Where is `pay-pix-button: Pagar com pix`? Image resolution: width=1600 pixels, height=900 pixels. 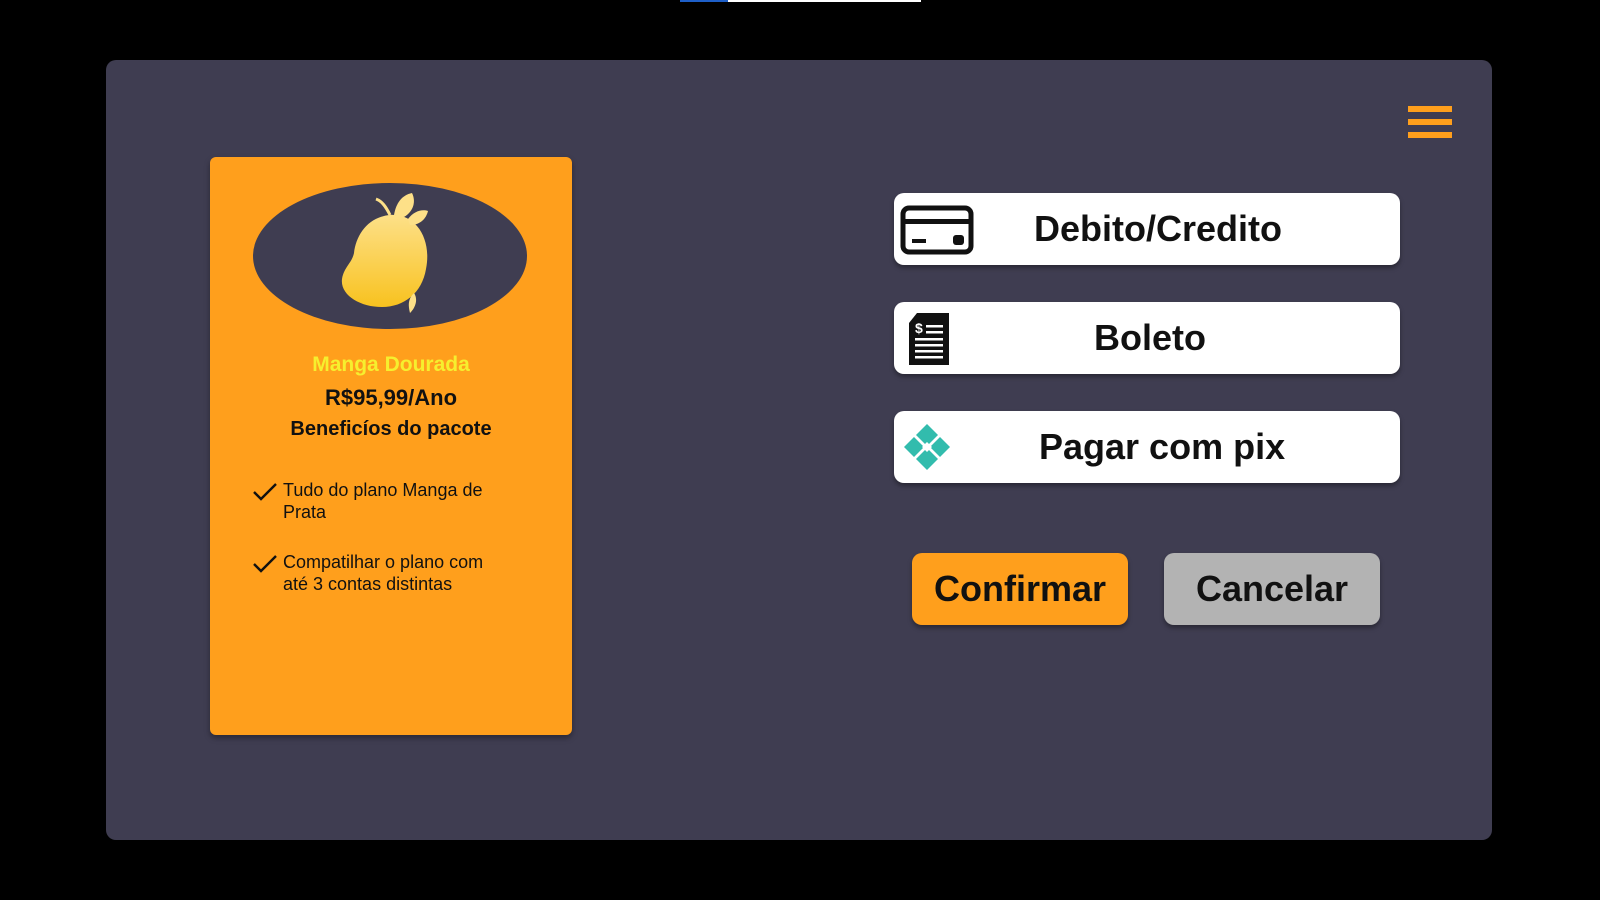
pay-pix-button: Pagar com pix is located at coordinates (1147, 447).